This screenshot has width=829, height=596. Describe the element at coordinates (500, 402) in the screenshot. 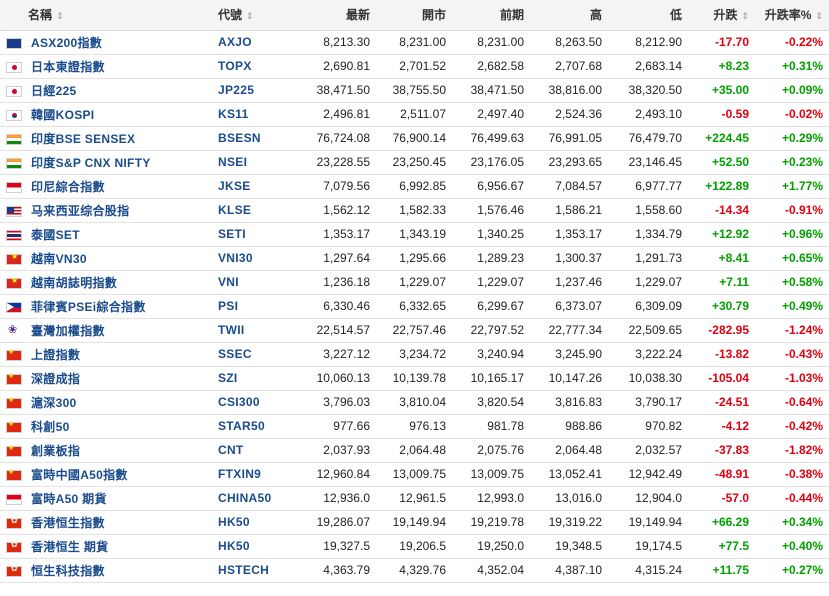

I see `prev-value: 3,820.54` at that location.